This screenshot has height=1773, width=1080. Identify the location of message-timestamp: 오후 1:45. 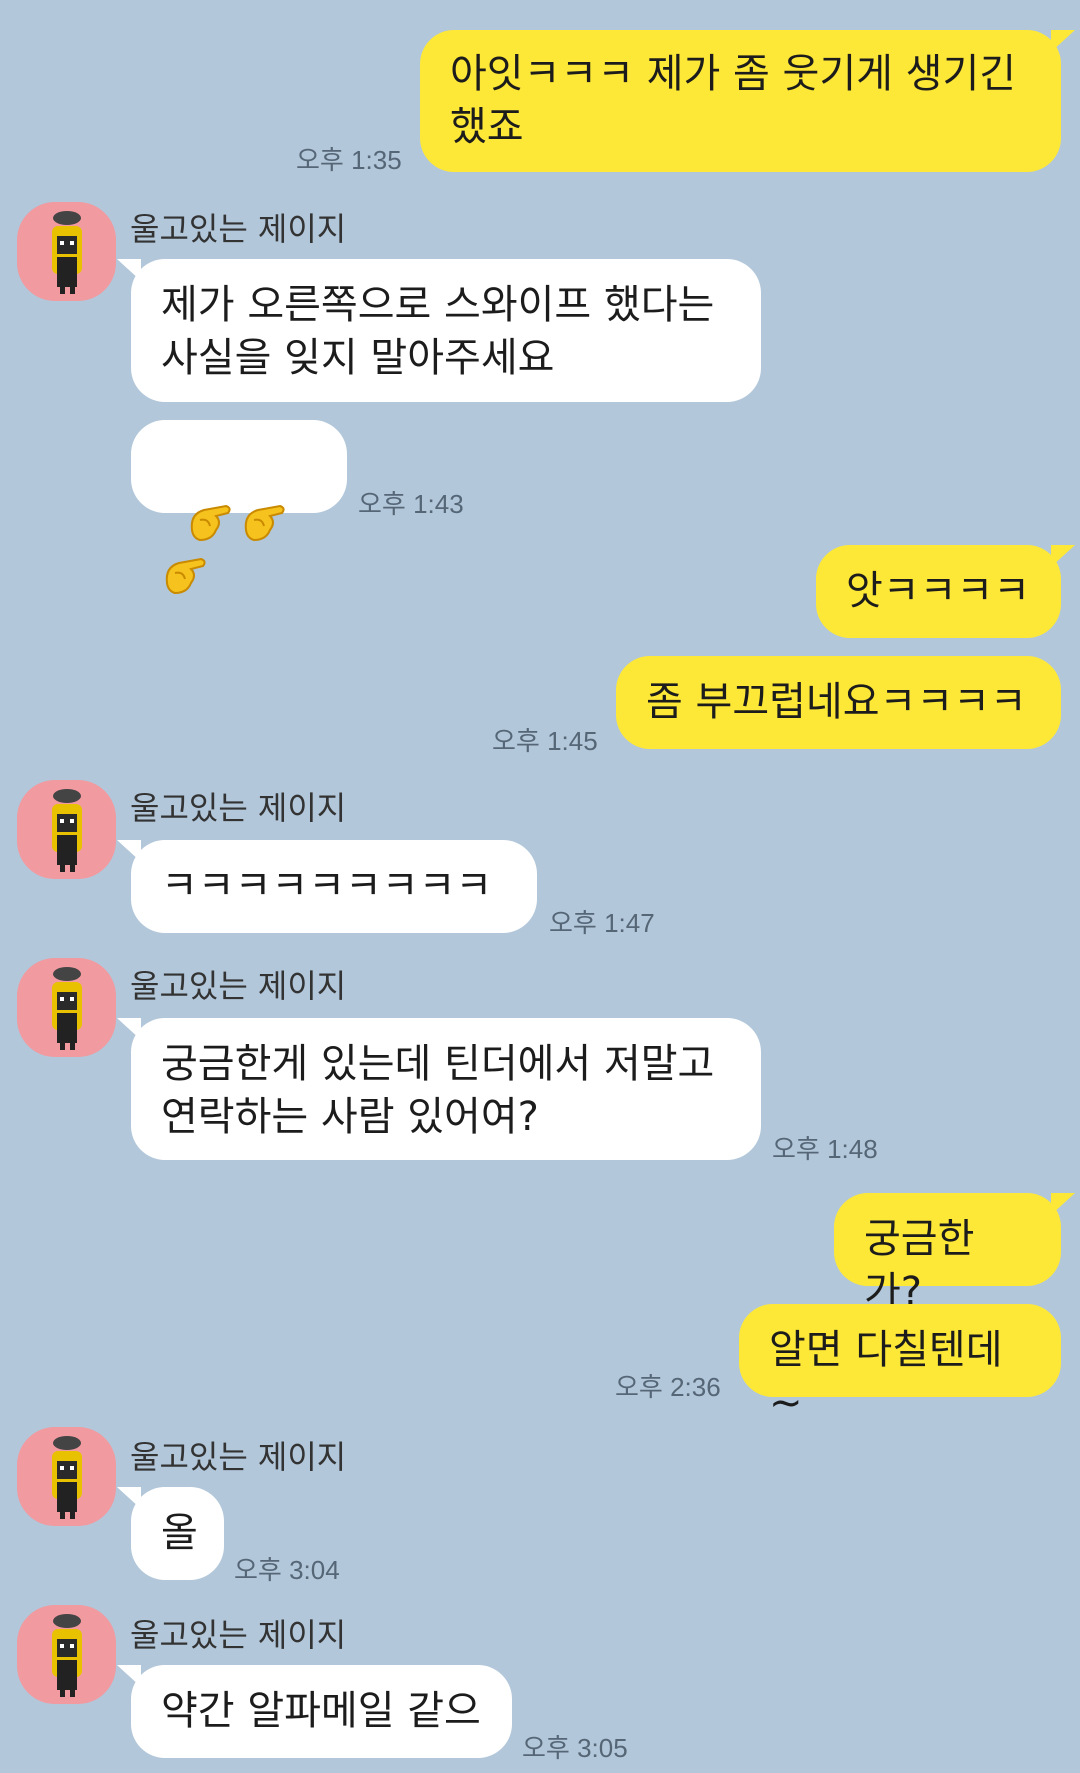
(545, 741).